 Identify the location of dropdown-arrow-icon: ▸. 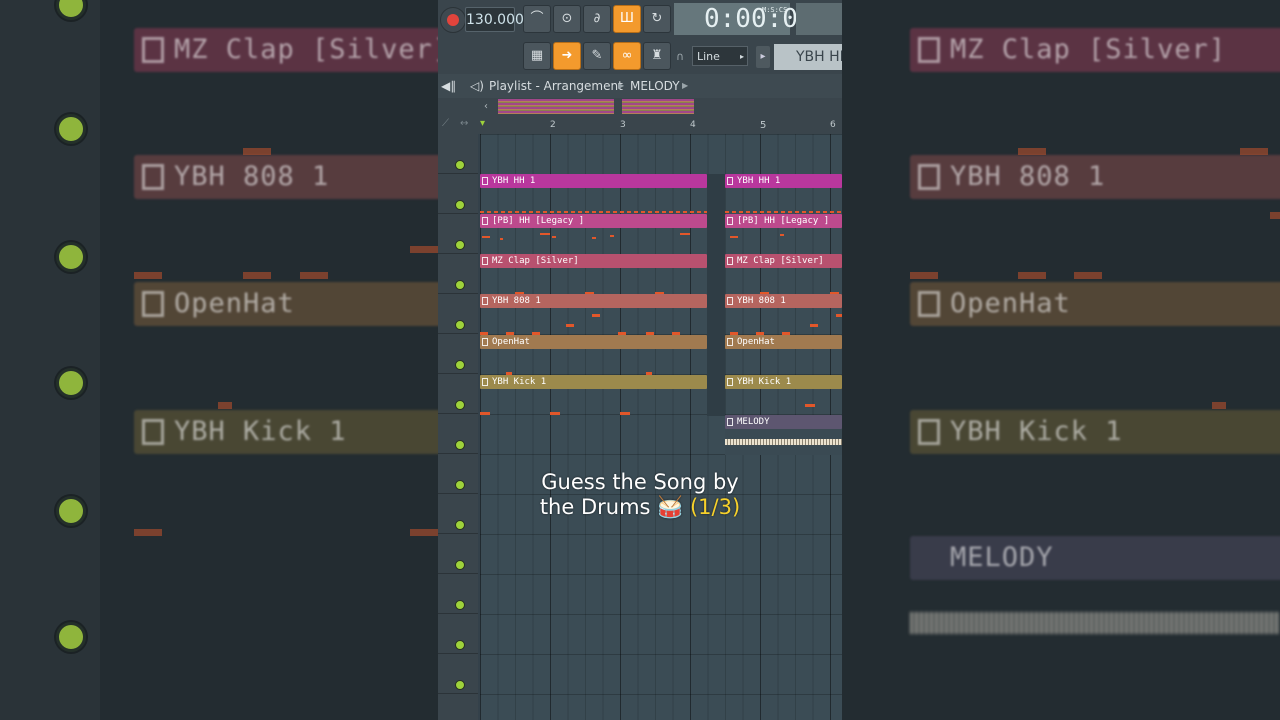
(741, 56).